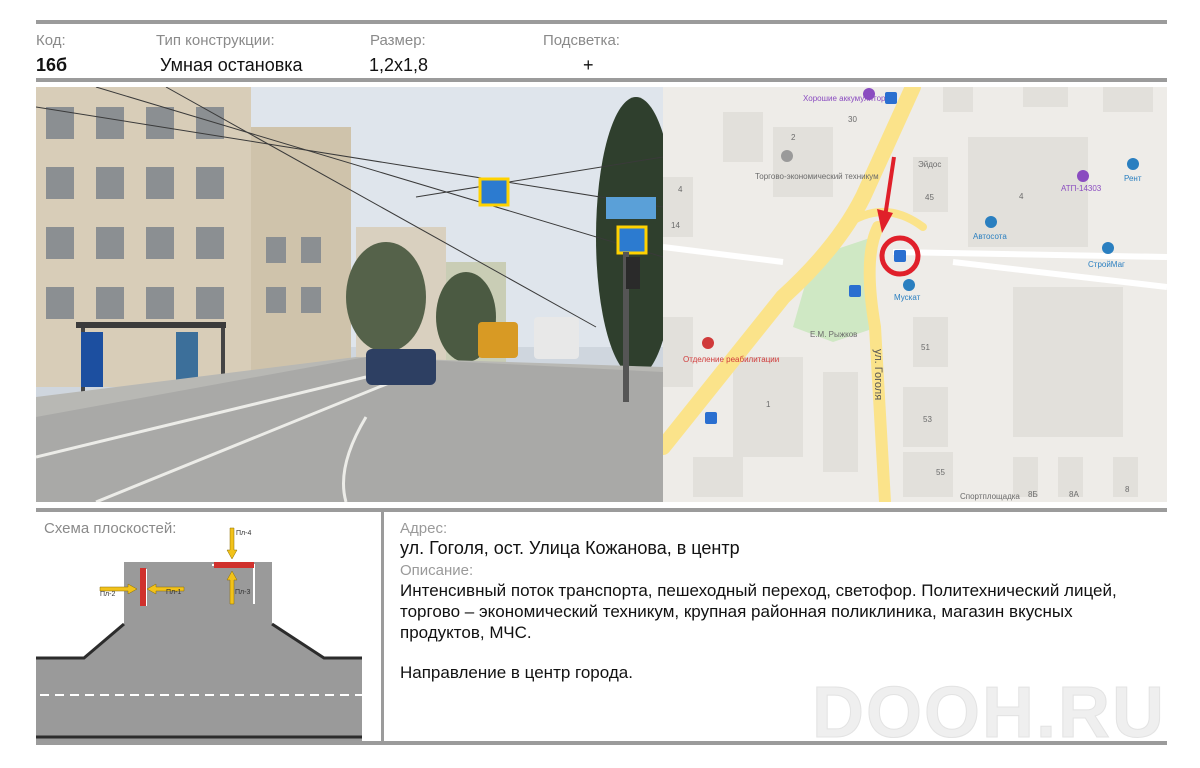 This screenshot has width=1200, height=768. Describe the element at coordinates (847, 98) in the screenshot. I see `map-label-akk: Хорошие аккумуляторы` at that location.